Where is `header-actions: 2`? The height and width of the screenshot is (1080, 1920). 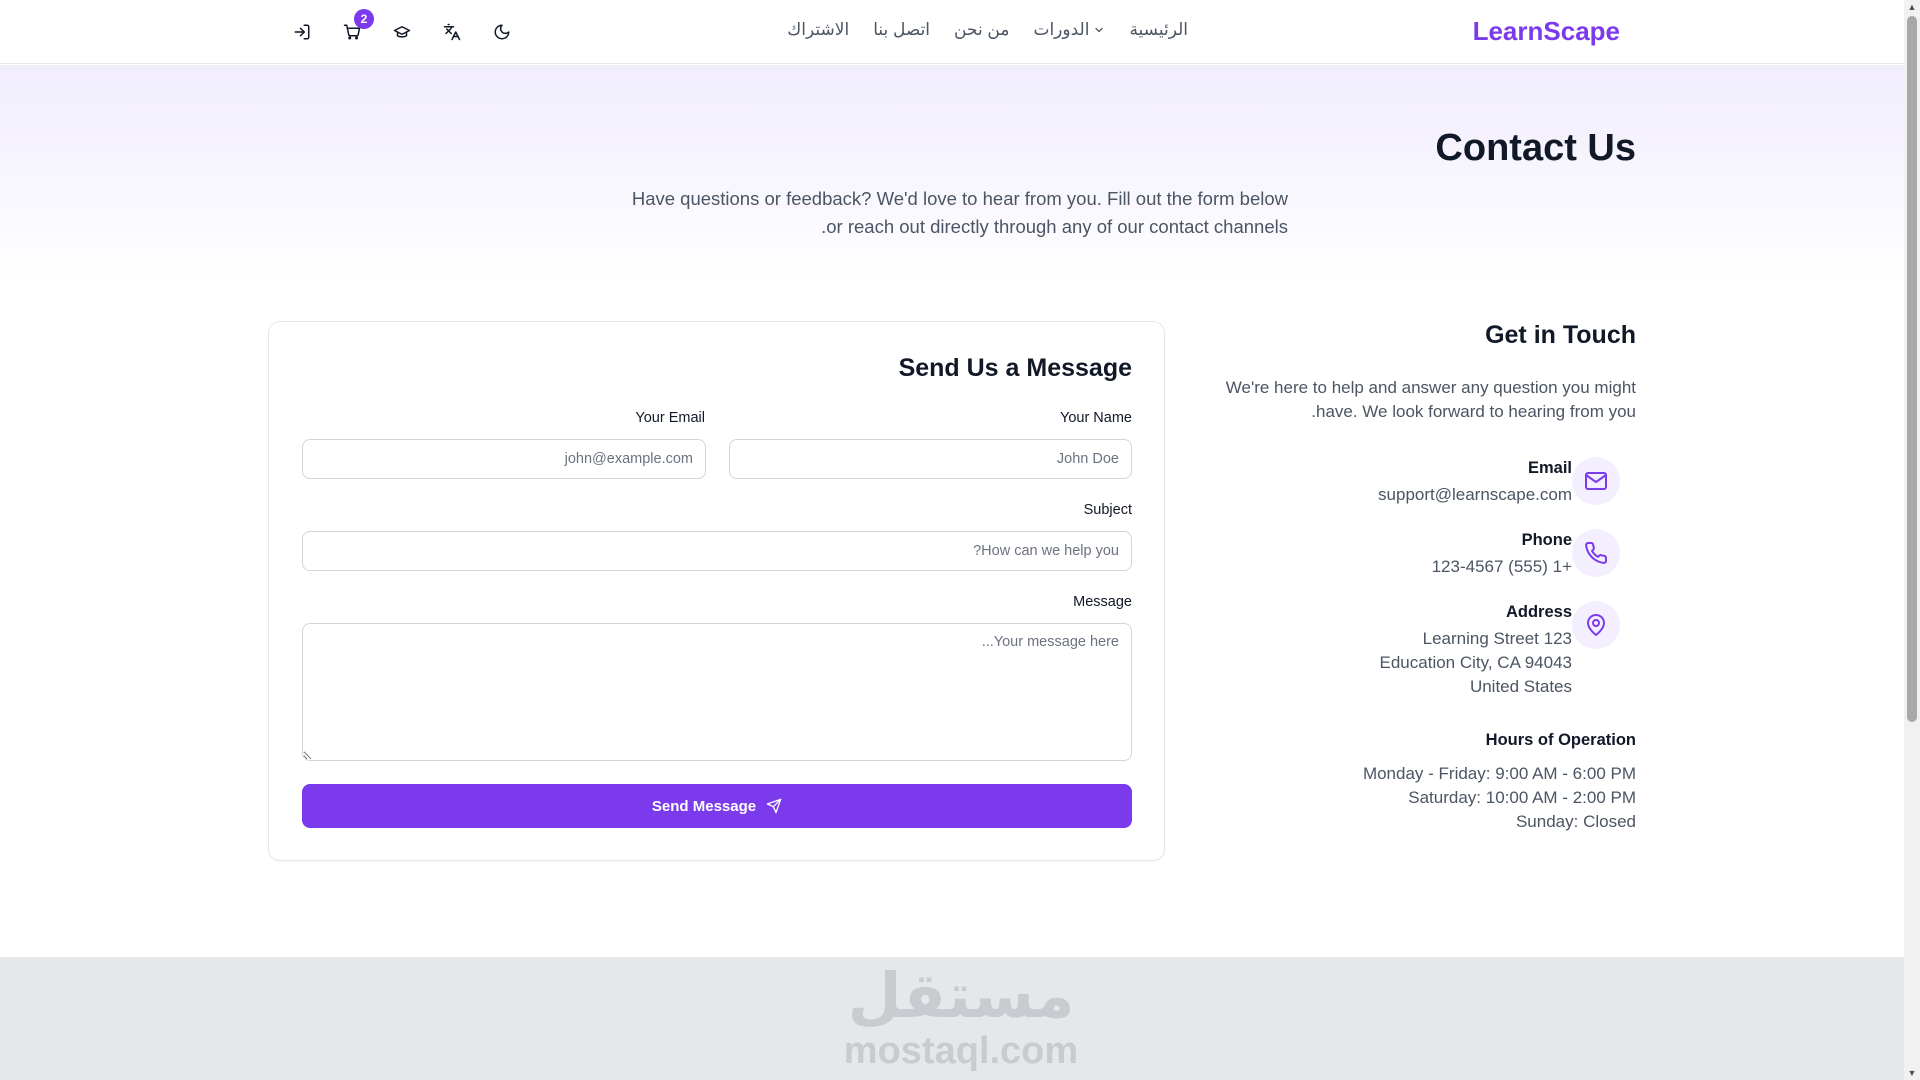 header-actions: 2 is located at coordinates (402, 26).